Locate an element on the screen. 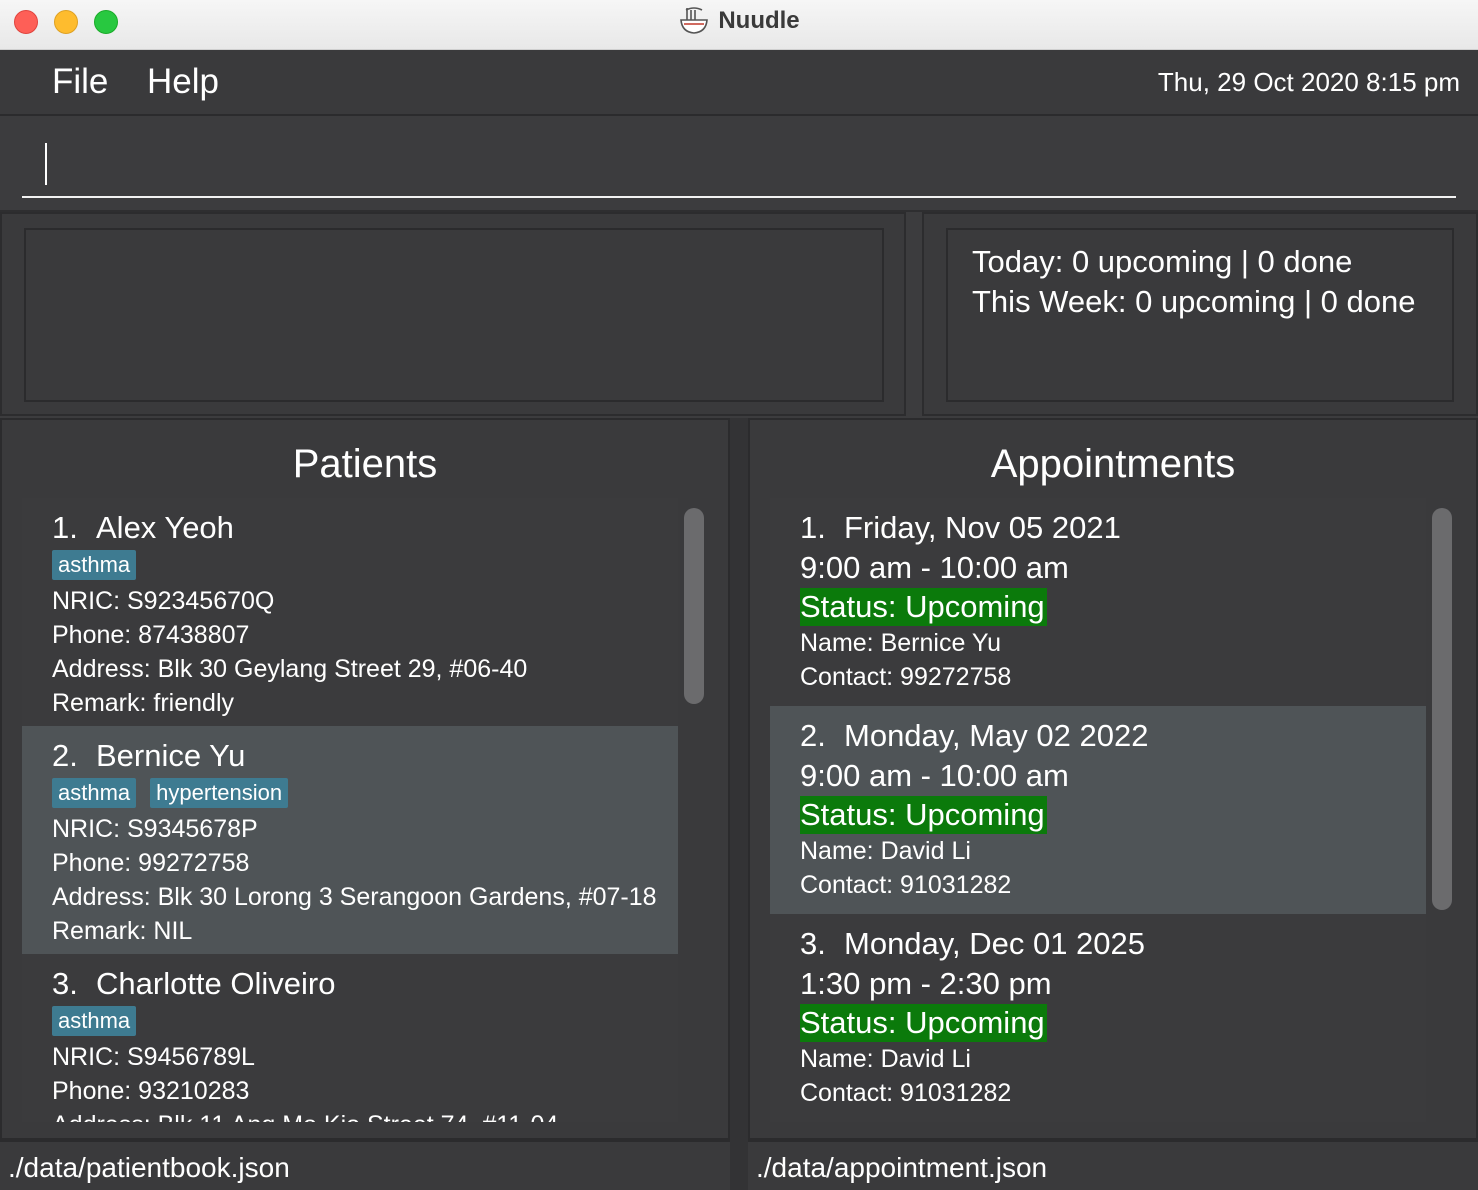 The image size is (1478, 1190). window-title: Nuudle is located at coordinates (739, 21).